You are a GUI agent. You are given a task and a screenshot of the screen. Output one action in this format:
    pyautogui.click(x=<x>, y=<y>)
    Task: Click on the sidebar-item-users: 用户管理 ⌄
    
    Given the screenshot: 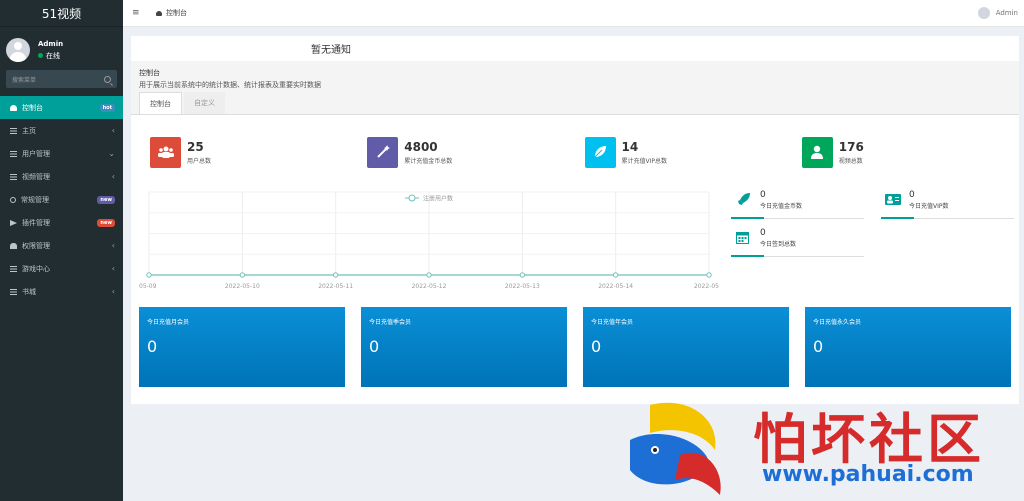 What is the action you would take?
    pyautogui.click(x=61, y=153)
    